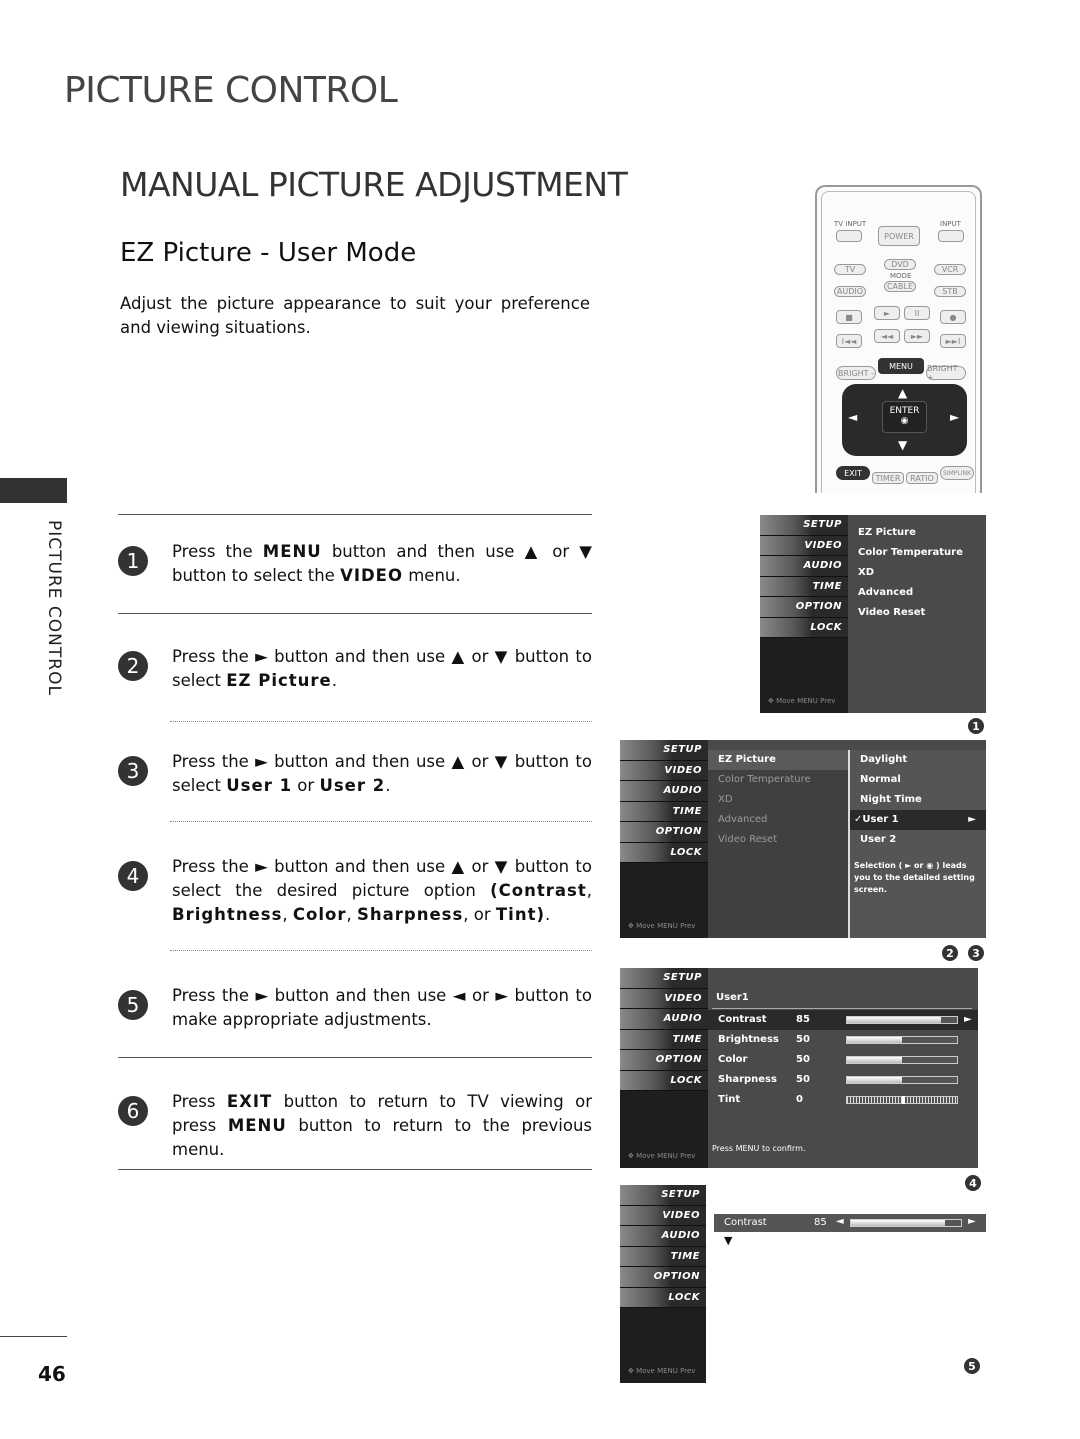 This screenshot has width=1080, height=1439. Describe the element at coordinates (887, 336) in the screenshot. I see `rewind-button: ◄◄` at that location.